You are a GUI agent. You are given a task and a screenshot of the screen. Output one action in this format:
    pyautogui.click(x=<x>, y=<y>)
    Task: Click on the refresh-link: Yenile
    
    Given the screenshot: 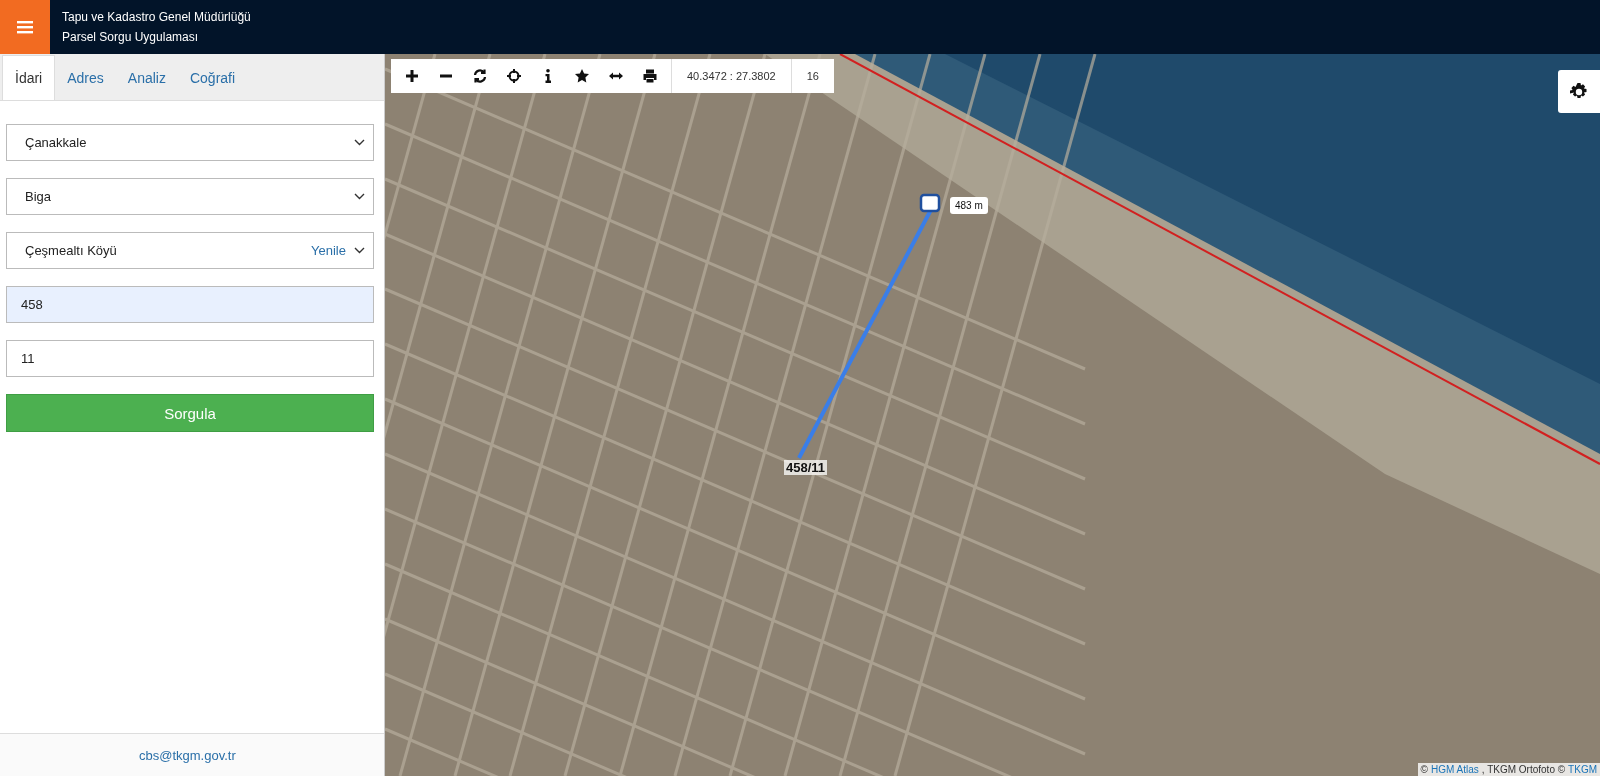 What is the action you would take?
    pyautogui.click(x=328, y=250)
    